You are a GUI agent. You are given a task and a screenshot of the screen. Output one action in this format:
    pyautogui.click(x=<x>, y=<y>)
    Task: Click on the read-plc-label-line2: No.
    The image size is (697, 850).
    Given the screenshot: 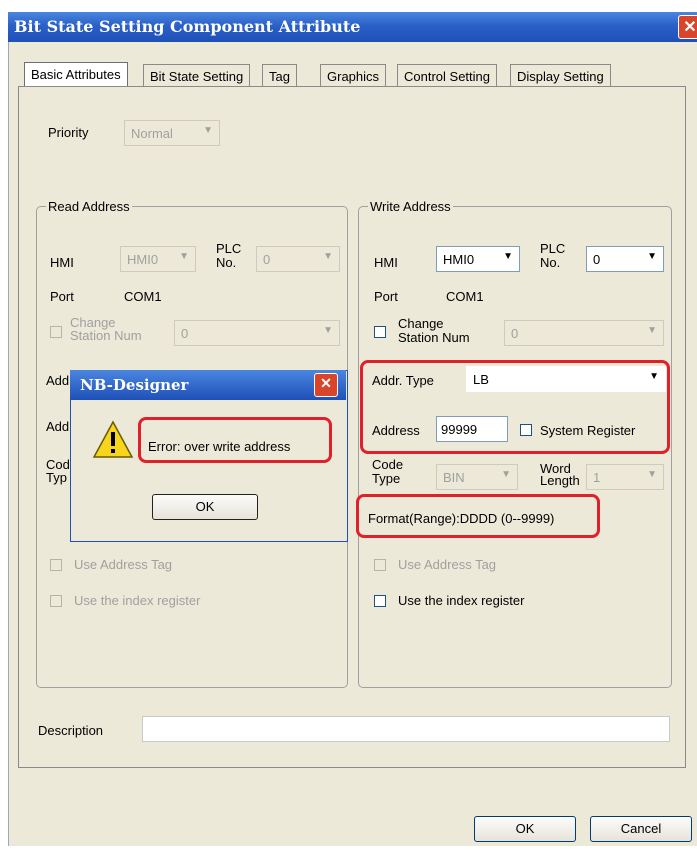 What is the action you would take?
    pyautogui.click(x=226, y=262)
    